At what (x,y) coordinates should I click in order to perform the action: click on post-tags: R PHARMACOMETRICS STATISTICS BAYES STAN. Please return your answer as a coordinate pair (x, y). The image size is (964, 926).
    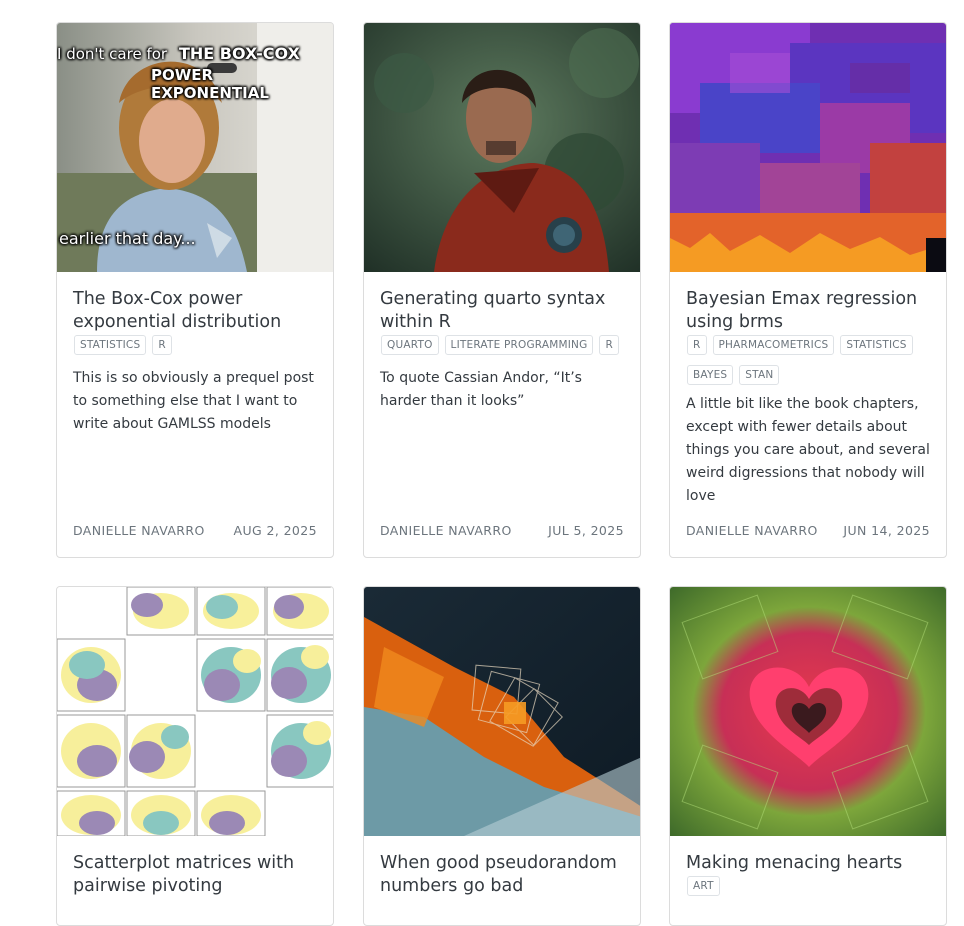
    Looking at the image, I should click on (808, 362).